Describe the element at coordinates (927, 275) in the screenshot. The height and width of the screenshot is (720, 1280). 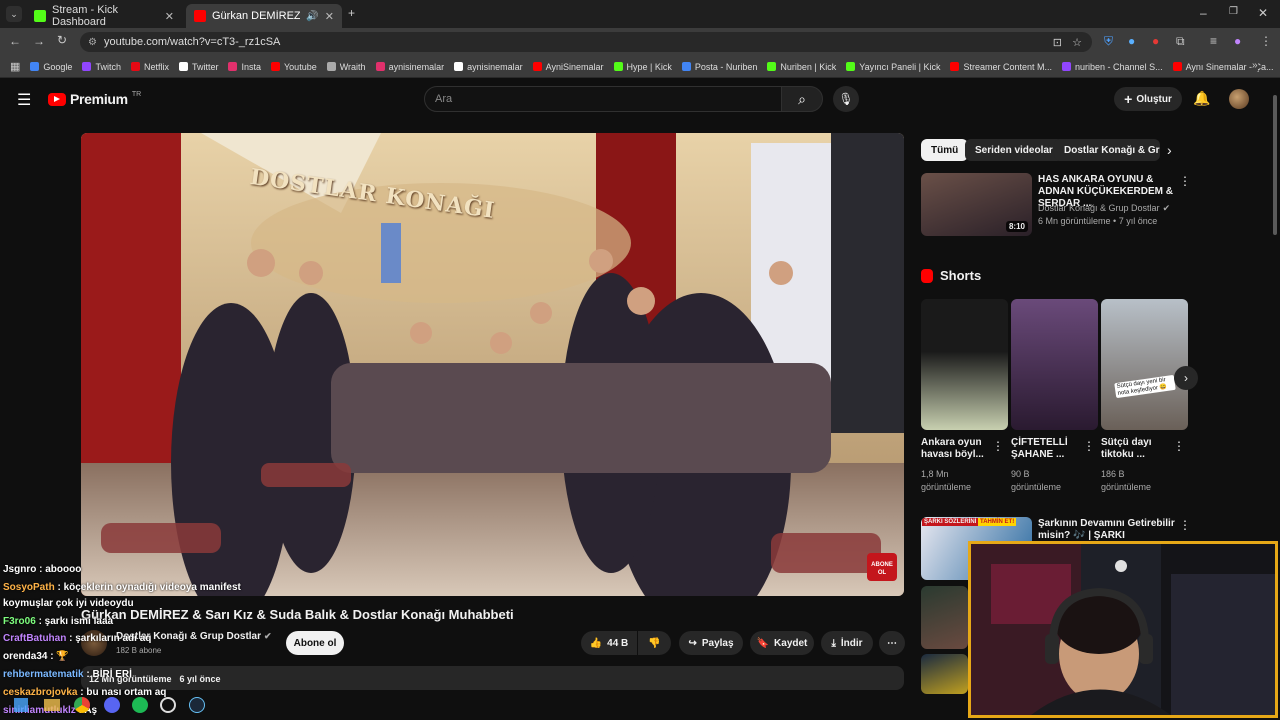
I see `shorts-icon` at that location.